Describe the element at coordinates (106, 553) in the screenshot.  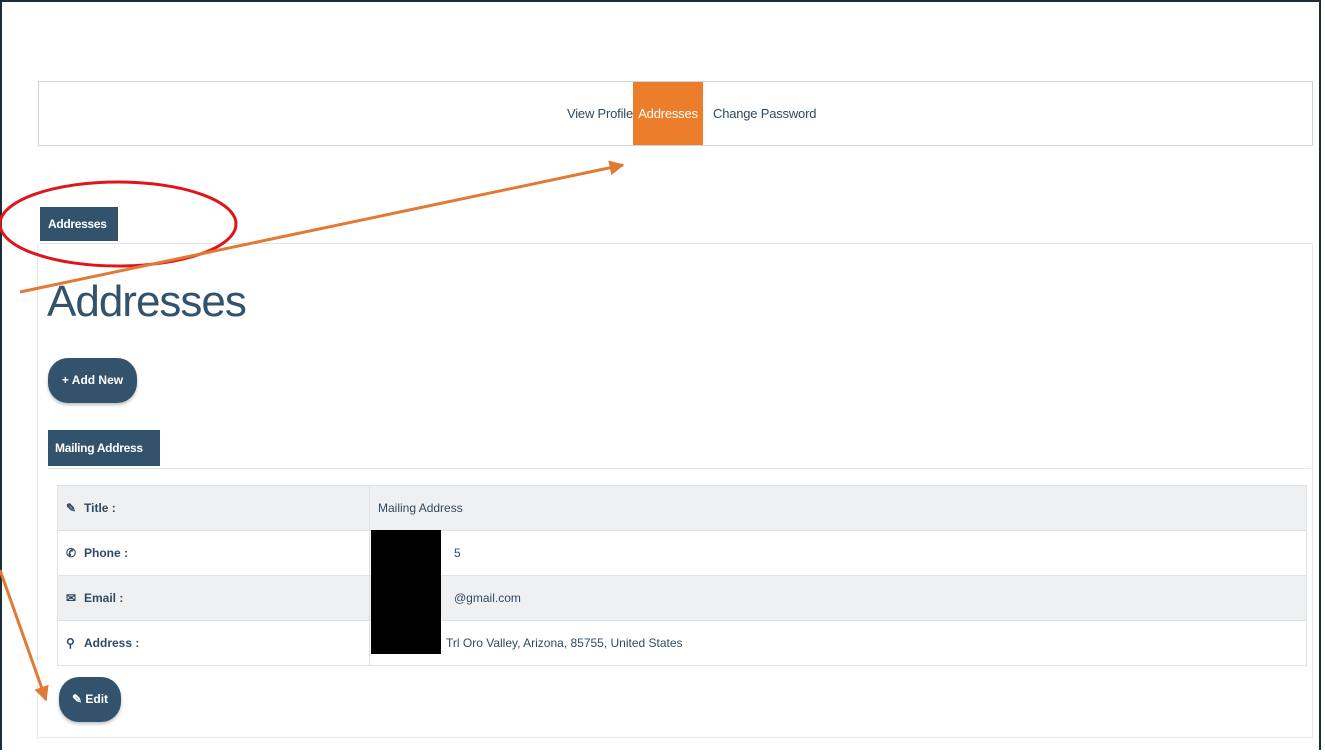
I see `phone-label: Phone :` at that location.